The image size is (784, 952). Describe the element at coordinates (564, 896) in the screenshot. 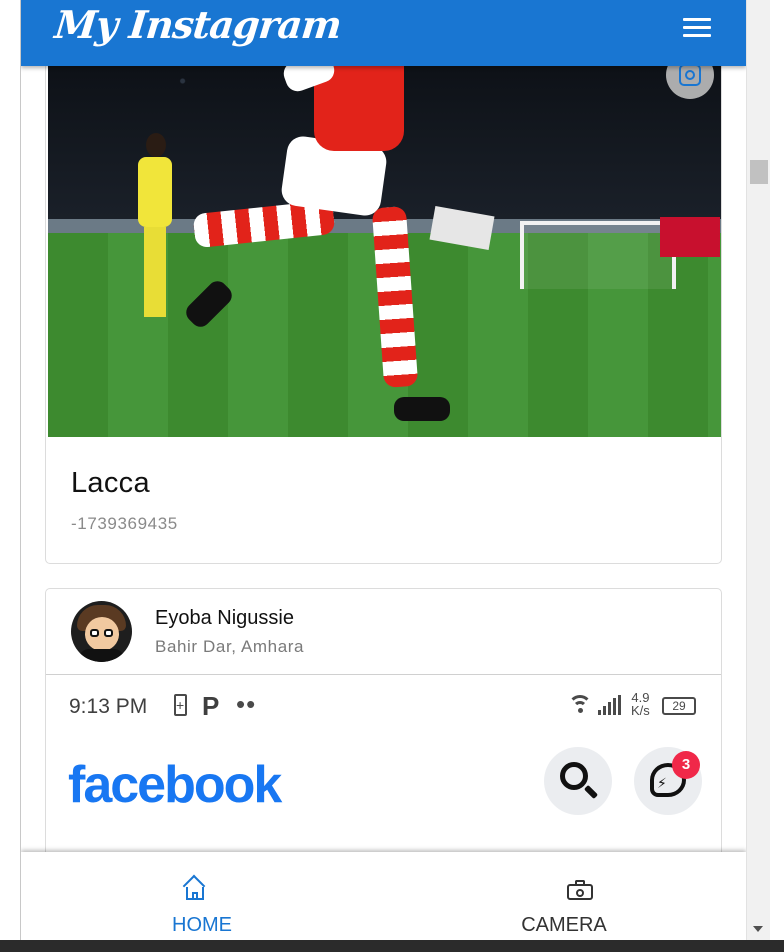

I see `nav-item-camera: CAMERA` at that location.